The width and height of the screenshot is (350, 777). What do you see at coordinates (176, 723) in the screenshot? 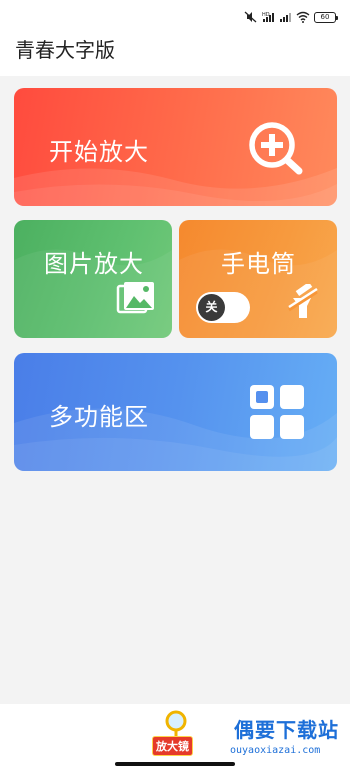
I see `magnifier-icon` at bounding box center [176, 723].